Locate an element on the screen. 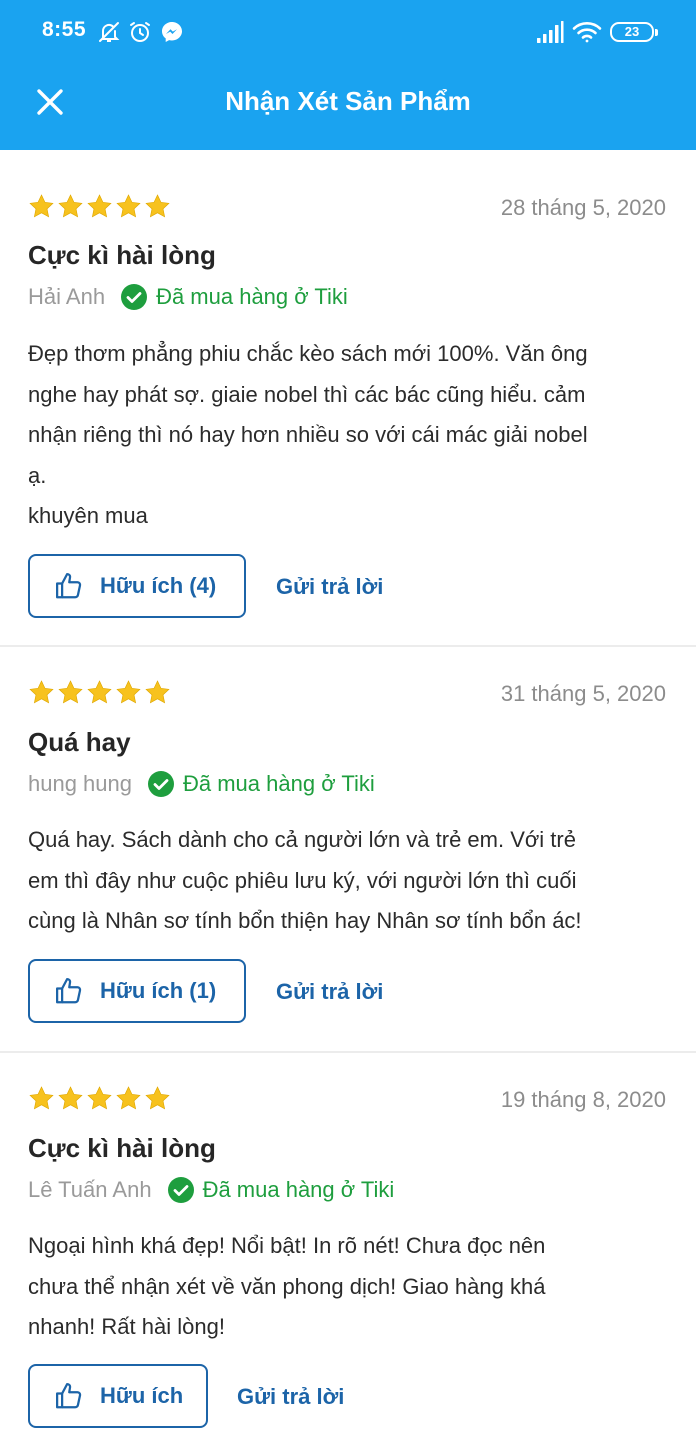 Image resolution: width=696 pixels, height=1453 pixels. helpful-button: Hữu ích is located at coordinates (118, 1396).